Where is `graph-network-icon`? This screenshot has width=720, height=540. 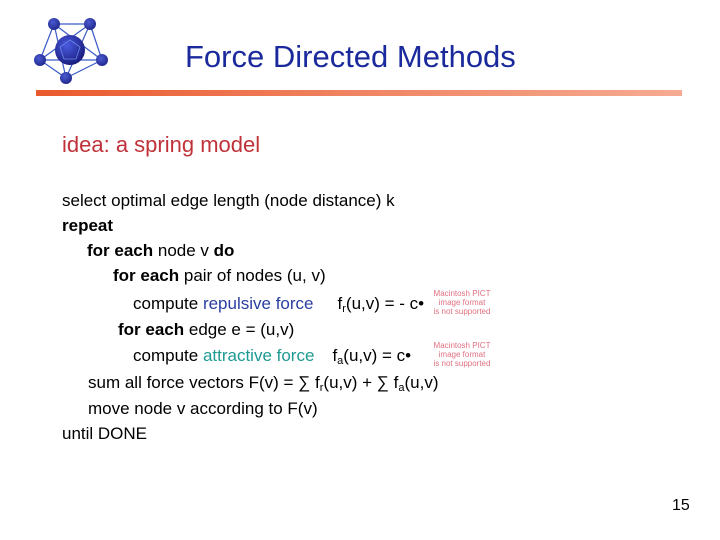 graph-network-icon is located at coordinates (71, 51).